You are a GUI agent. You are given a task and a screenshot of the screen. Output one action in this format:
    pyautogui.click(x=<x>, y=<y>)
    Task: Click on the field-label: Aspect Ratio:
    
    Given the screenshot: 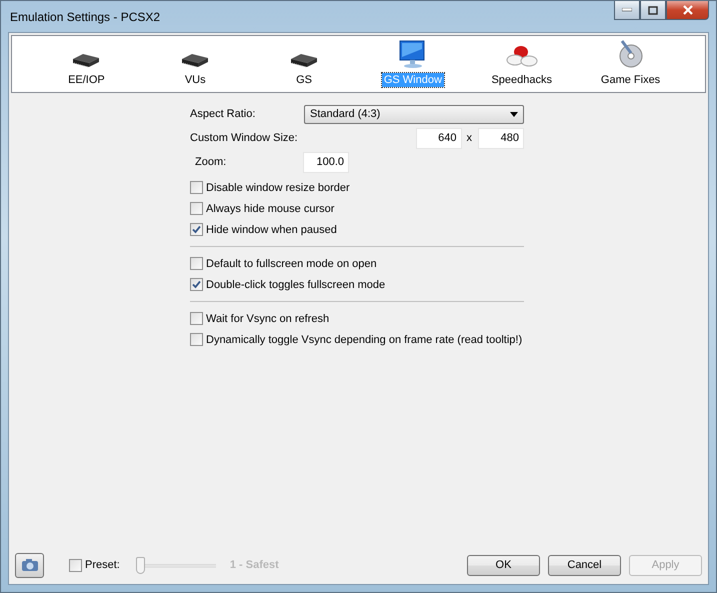 What is the action you would take?
    pyautogui.click(x=223, y=114)
    